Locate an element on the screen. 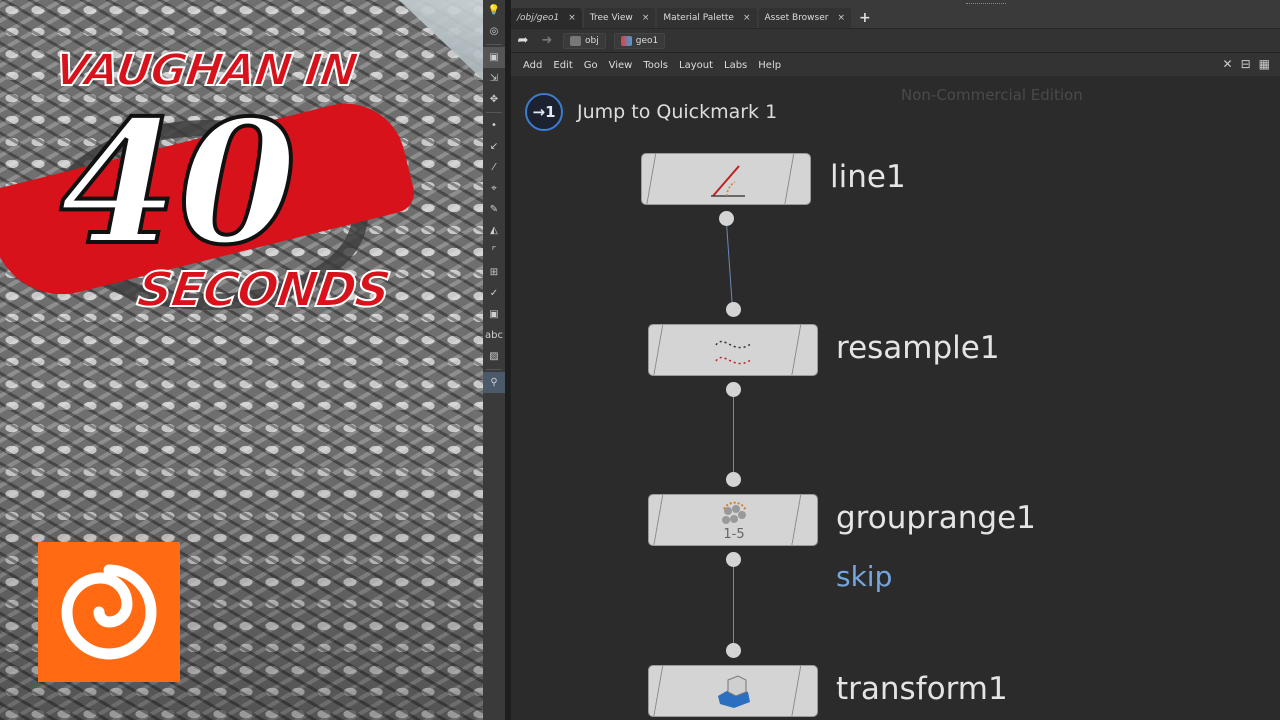 This screenshot has height=720, width=1280. grid-snap-icon: ⊞ is located at coordinates (494, 272).